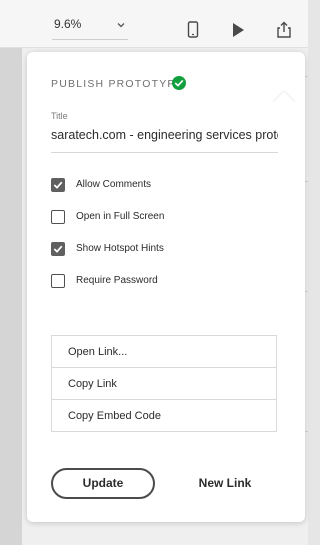 This screenshot has width=320, height=545. I want to click on play-icon, so click(238, 30).